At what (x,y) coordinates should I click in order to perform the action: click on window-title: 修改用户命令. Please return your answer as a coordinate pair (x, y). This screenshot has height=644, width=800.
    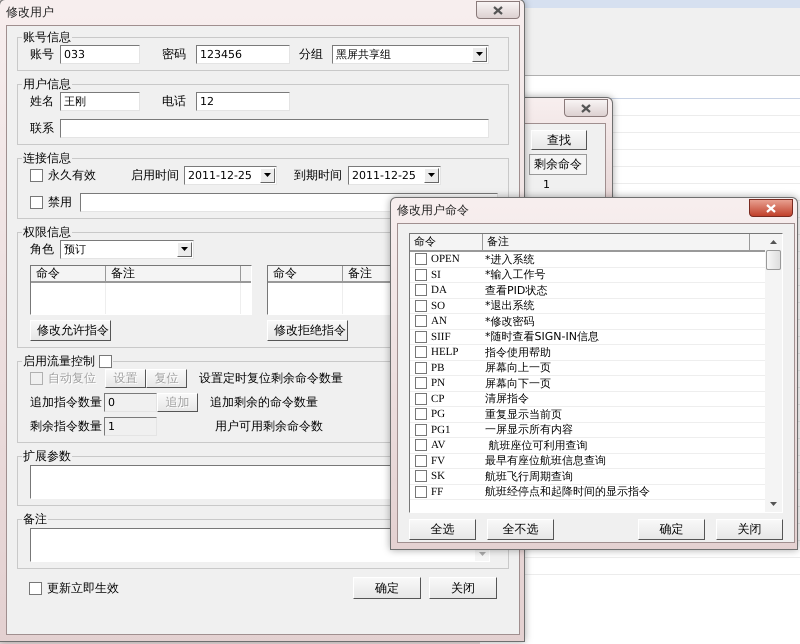
    Looking at the image, I should click on (433, 210).